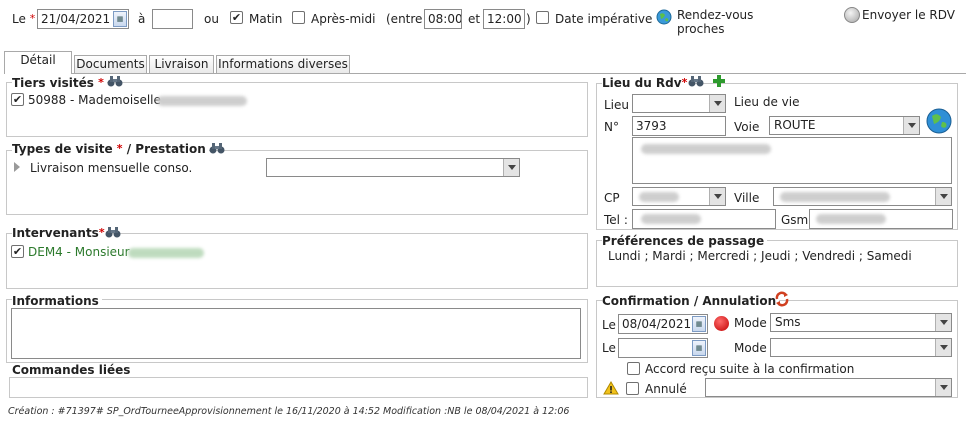 The height and width of the screenshot is (421, 972). What do you see at coordinates (110, 64) in the screenshot?
I see `tab-documents: Documents` at bounding box center [110, 64].